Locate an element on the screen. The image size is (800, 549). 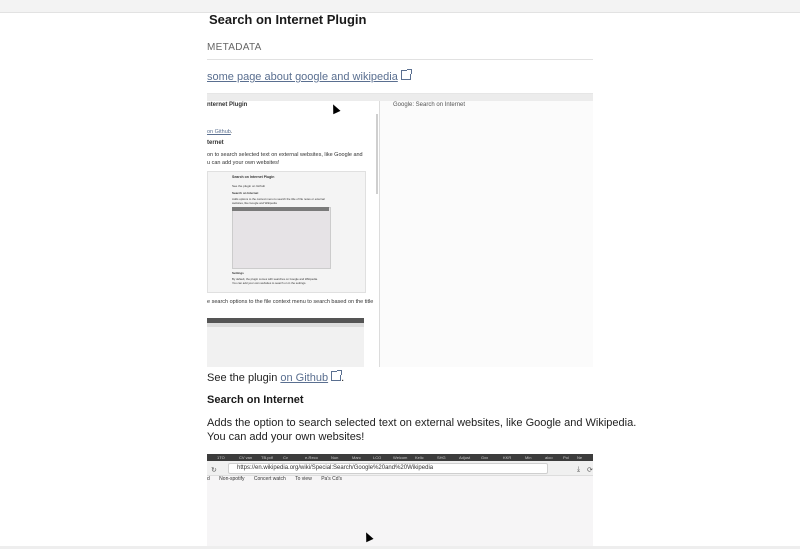
screenshot-desc-line2: u can add your own websites! is located at coordinates (243, 163).